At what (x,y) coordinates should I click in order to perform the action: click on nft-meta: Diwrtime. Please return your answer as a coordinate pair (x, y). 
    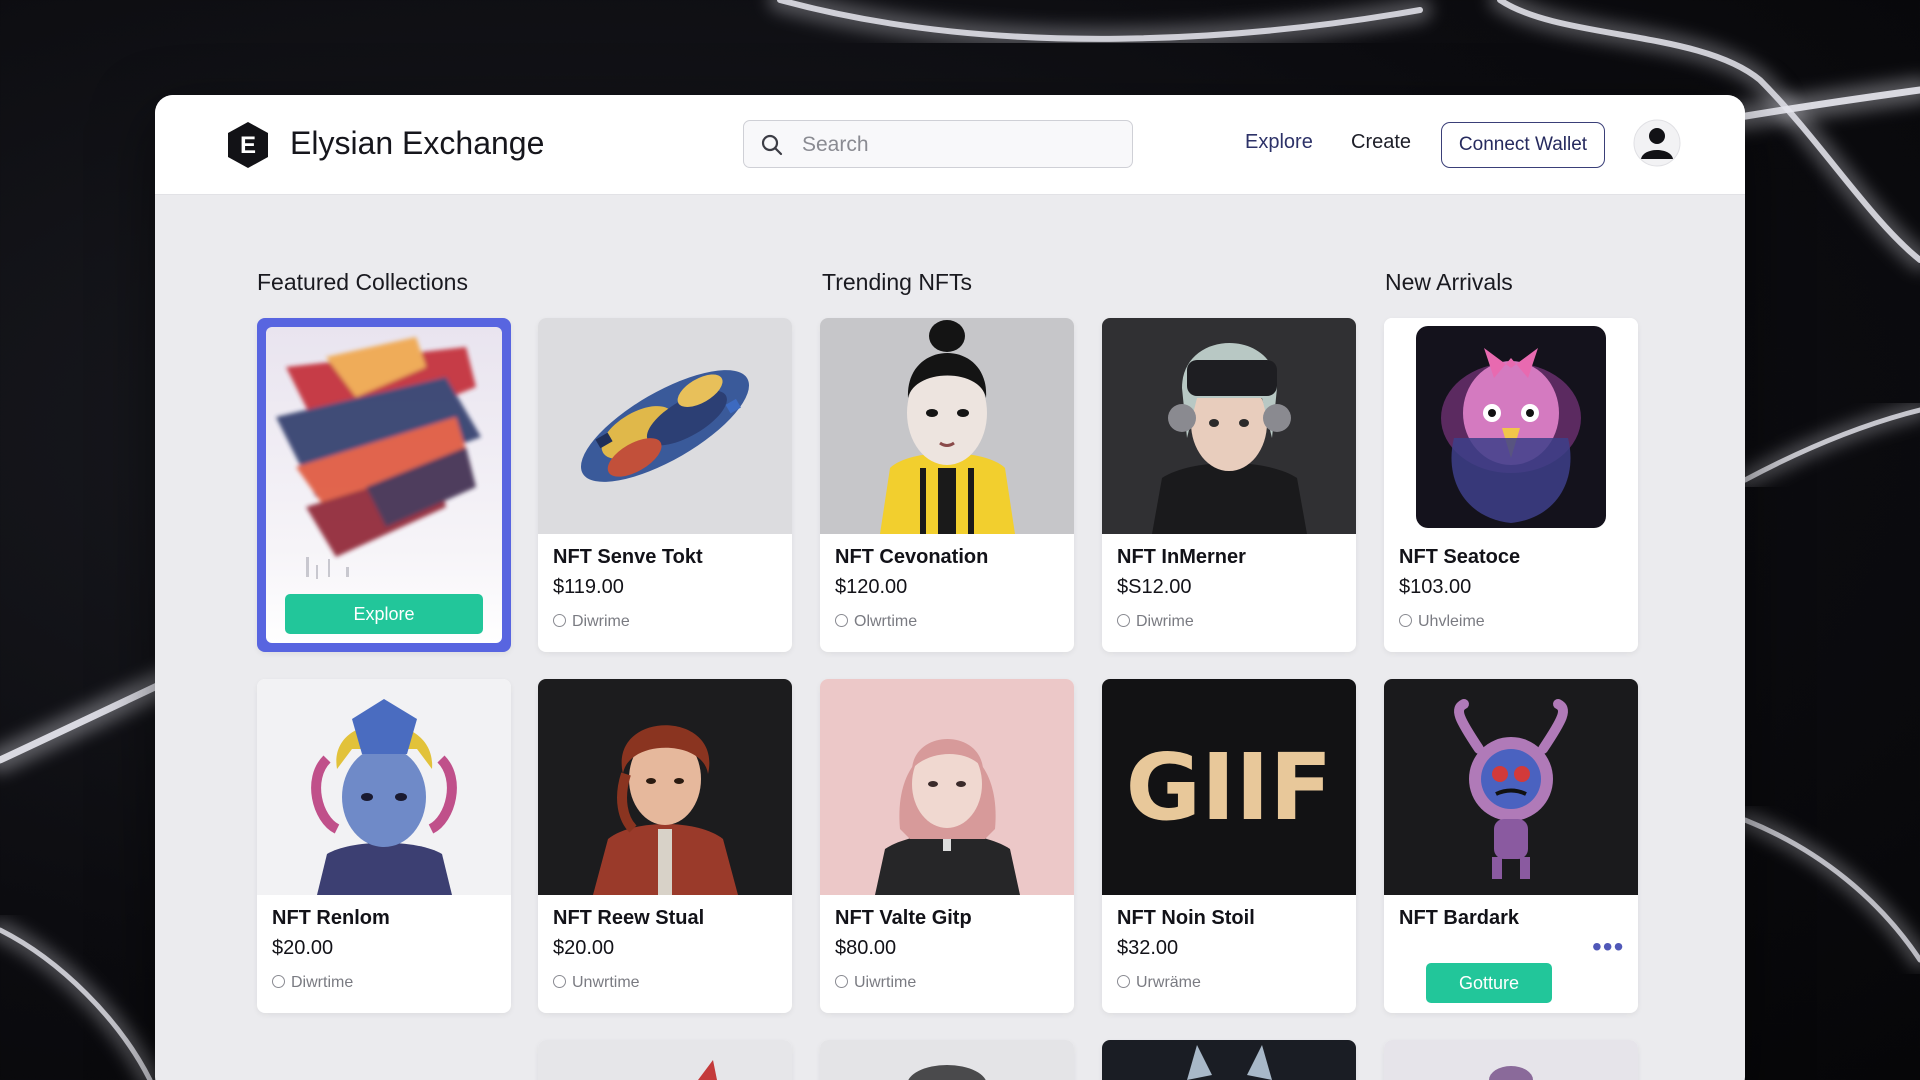
    Looking at the image, I should click on (312, 983).